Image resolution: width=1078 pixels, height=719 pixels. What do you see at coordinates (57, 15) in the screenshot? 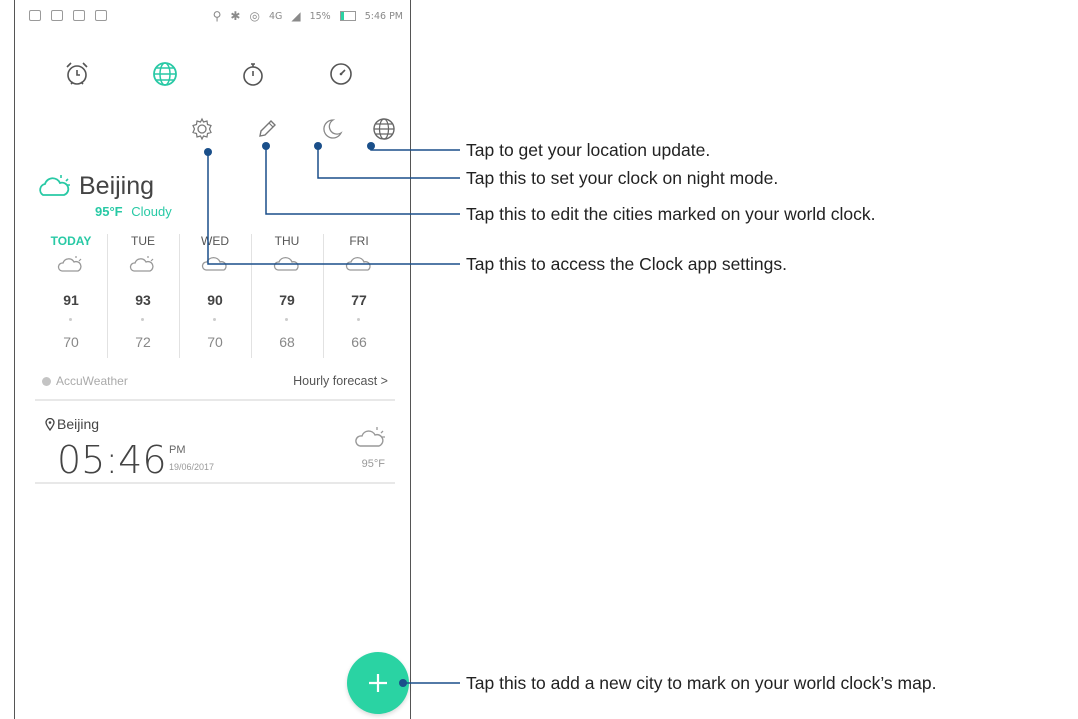
I see `message-notification-icon` at bounding box center [57, 15].